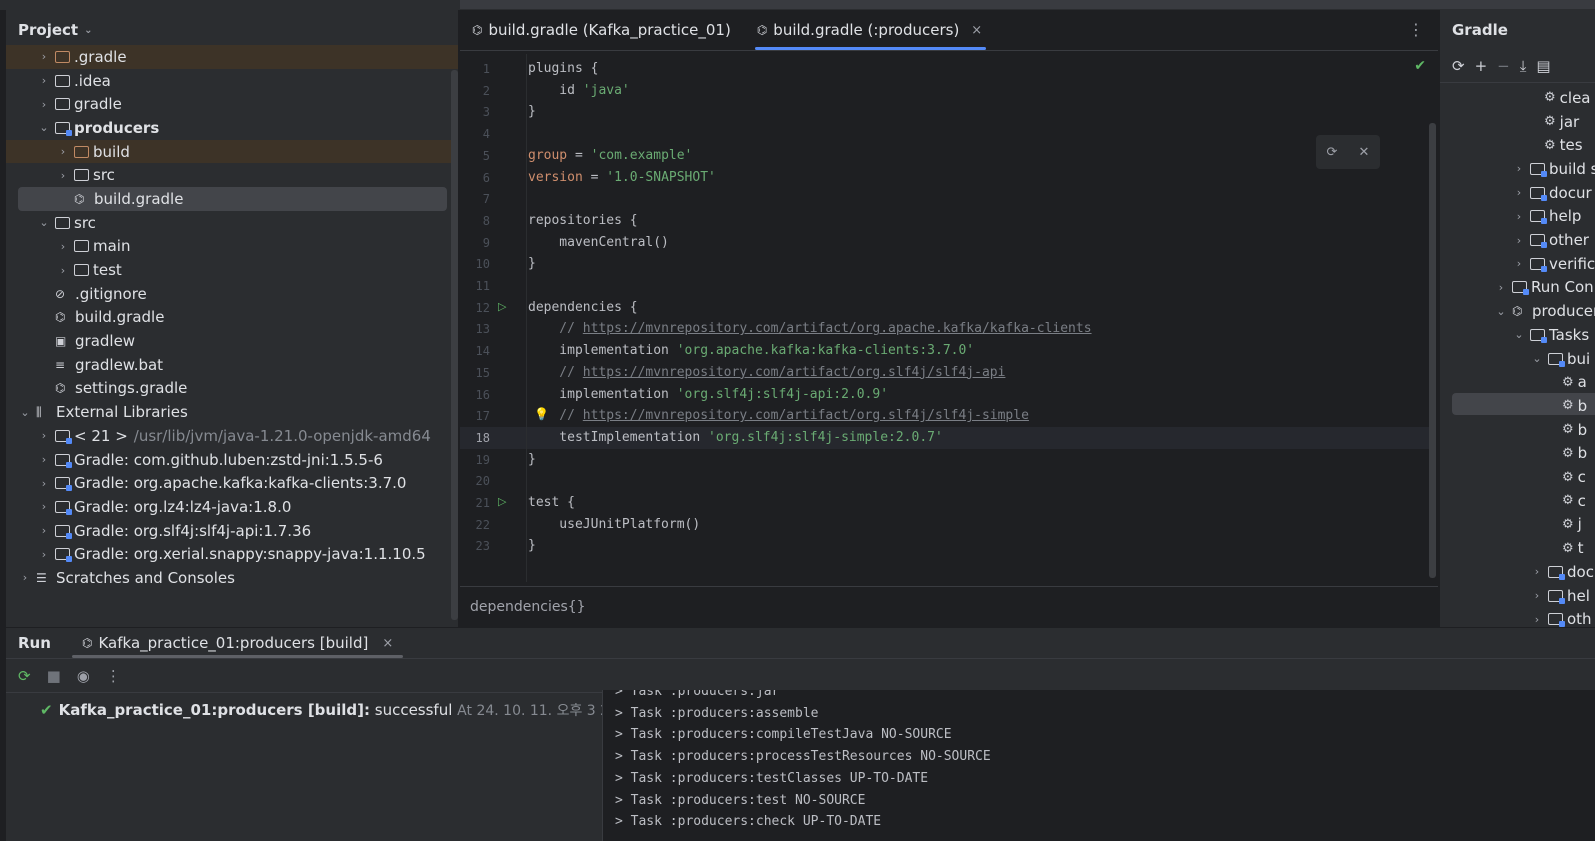 This screenshot has width=1595, height=841. I want to click on eye-icon: ◉, so click(83, 676).